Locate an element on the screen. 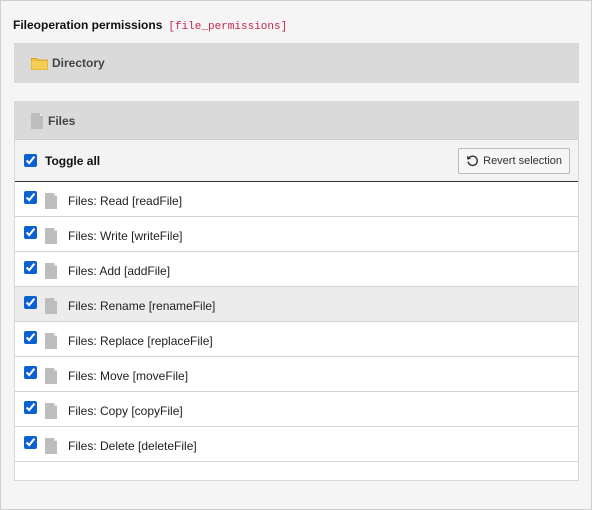  permission-label: Files: Move [moveFile] is located at coordinates (128, 376).